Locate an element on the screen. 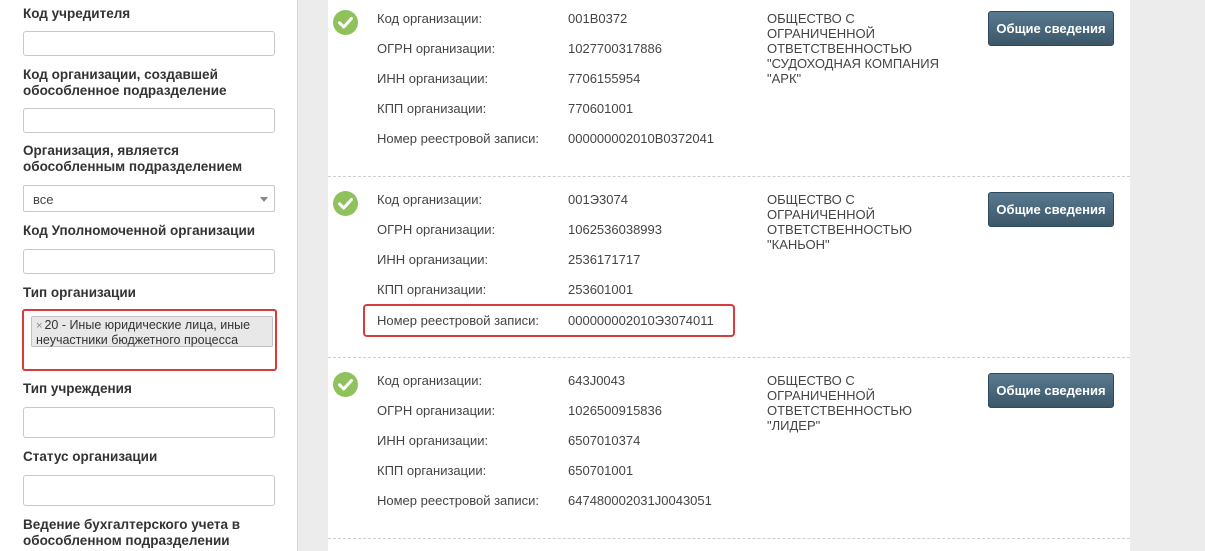 Image resolution: width=1205 pixels, height=551 pixels. authorized-code-input is located at coordinates (149, 261).